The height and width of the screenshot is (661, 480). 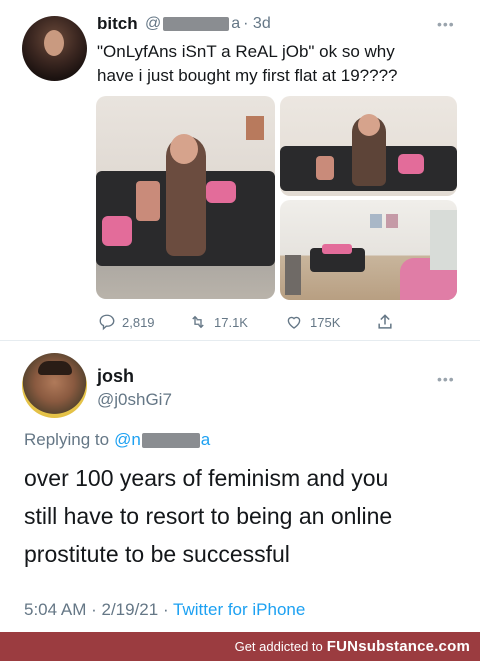 I want to click on retweet-action: 17.1K, so click(x=218, y=322).